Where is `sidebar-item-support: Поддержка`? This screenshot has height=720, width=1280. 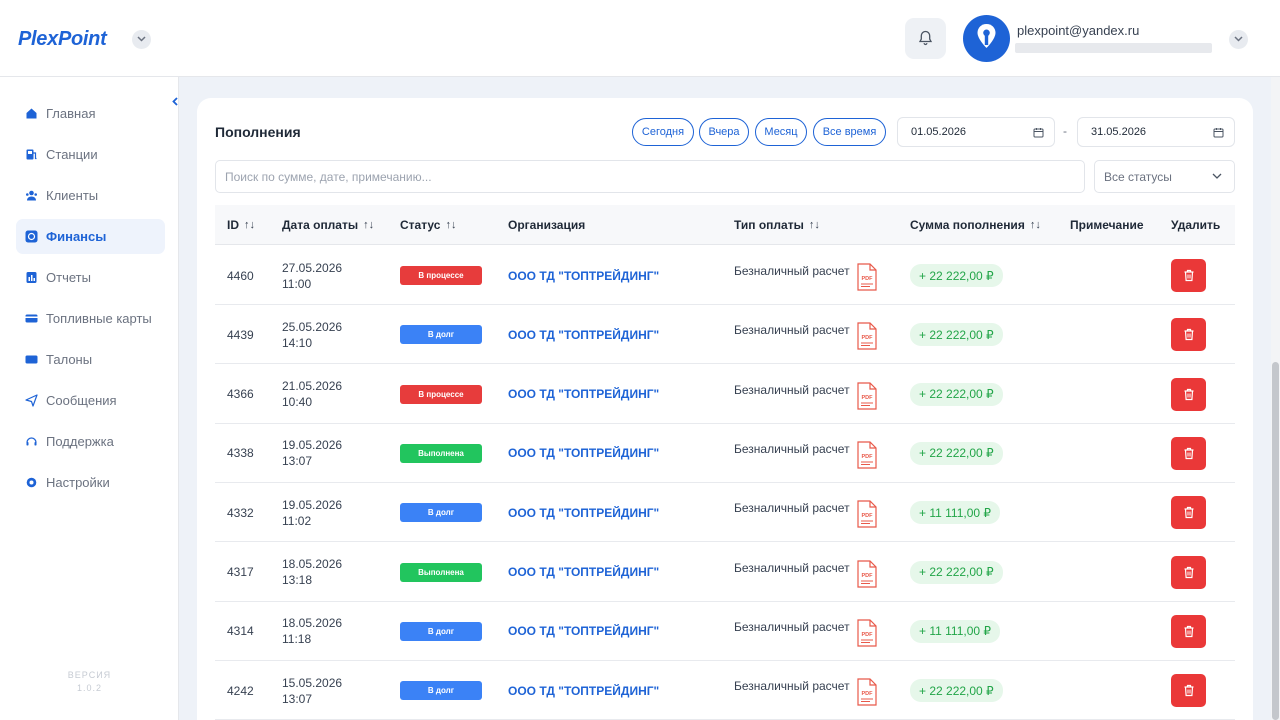 sidebar-item-support: Поддержка is located at coordinates (90, 441).